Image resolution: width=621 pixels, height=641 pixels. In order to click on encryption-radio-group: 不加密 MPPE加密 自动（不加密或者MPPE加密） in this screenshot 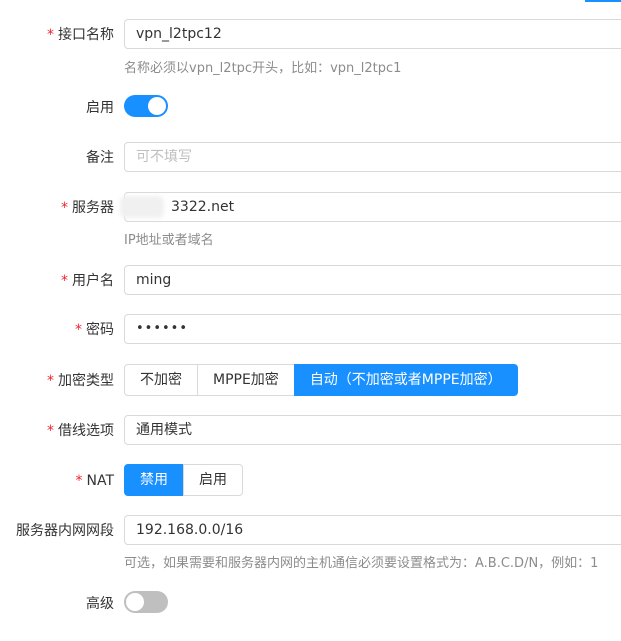, I will do `click(321, 380)`.